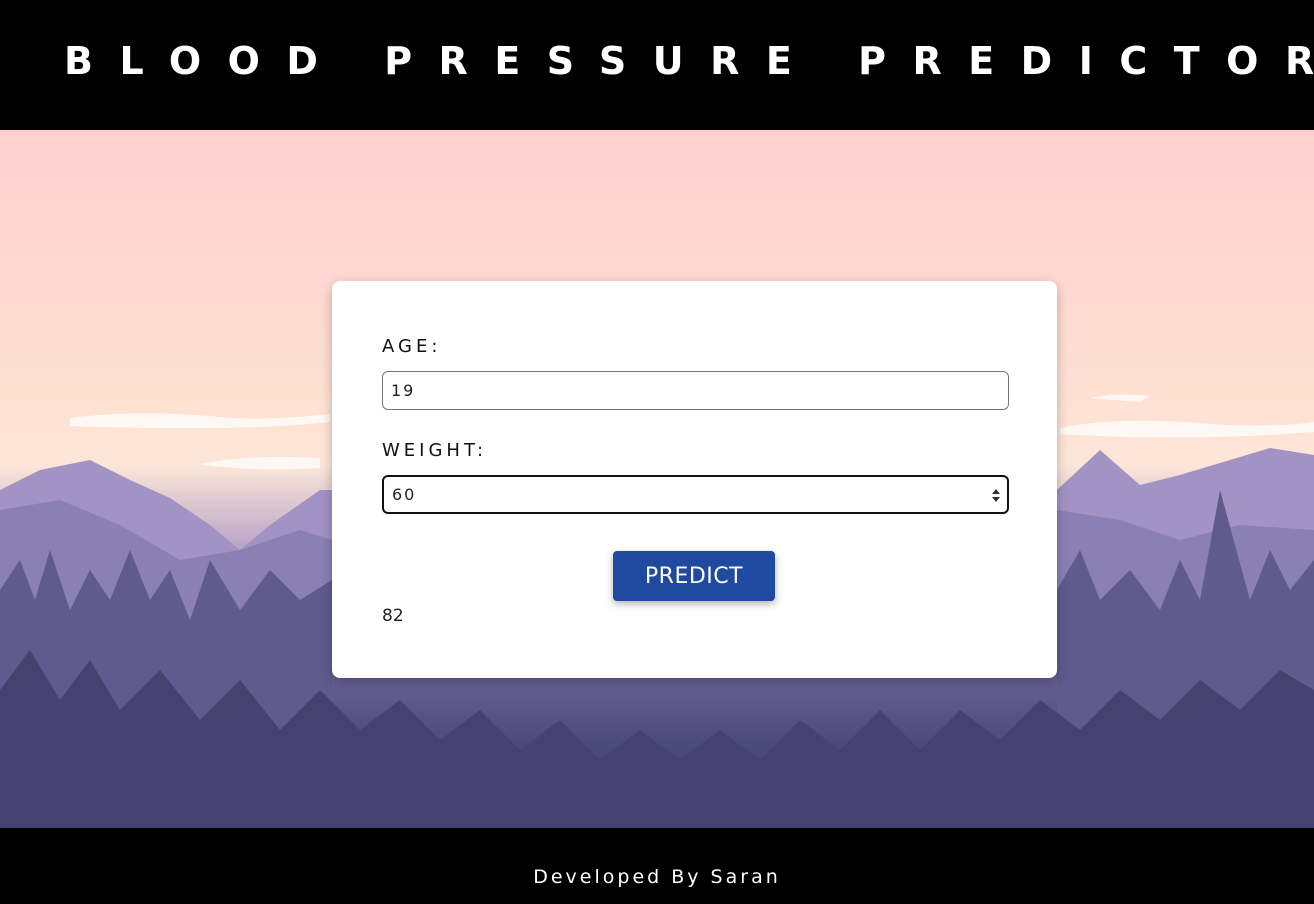  I want to click on page-title: BLOOD PRESSURE PREDICTOR, so click(689, 61).